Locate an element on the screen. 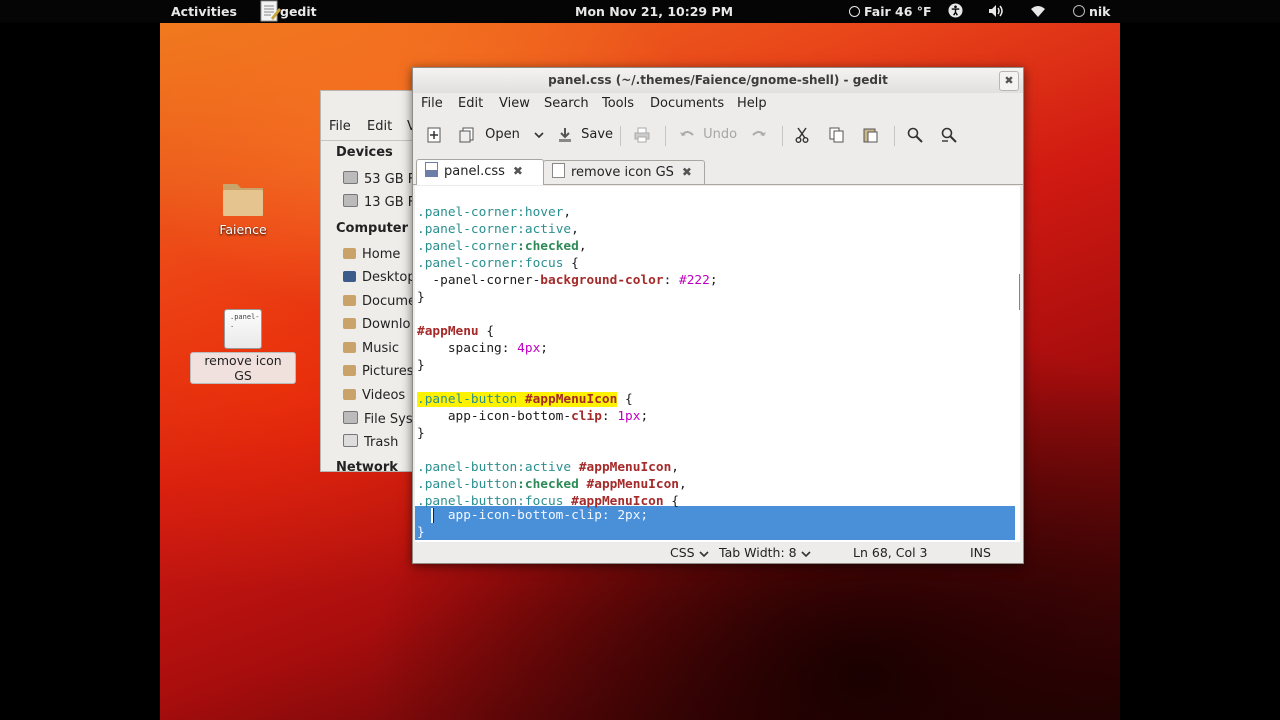  menu-view: View is located at coordinates (514, 103).